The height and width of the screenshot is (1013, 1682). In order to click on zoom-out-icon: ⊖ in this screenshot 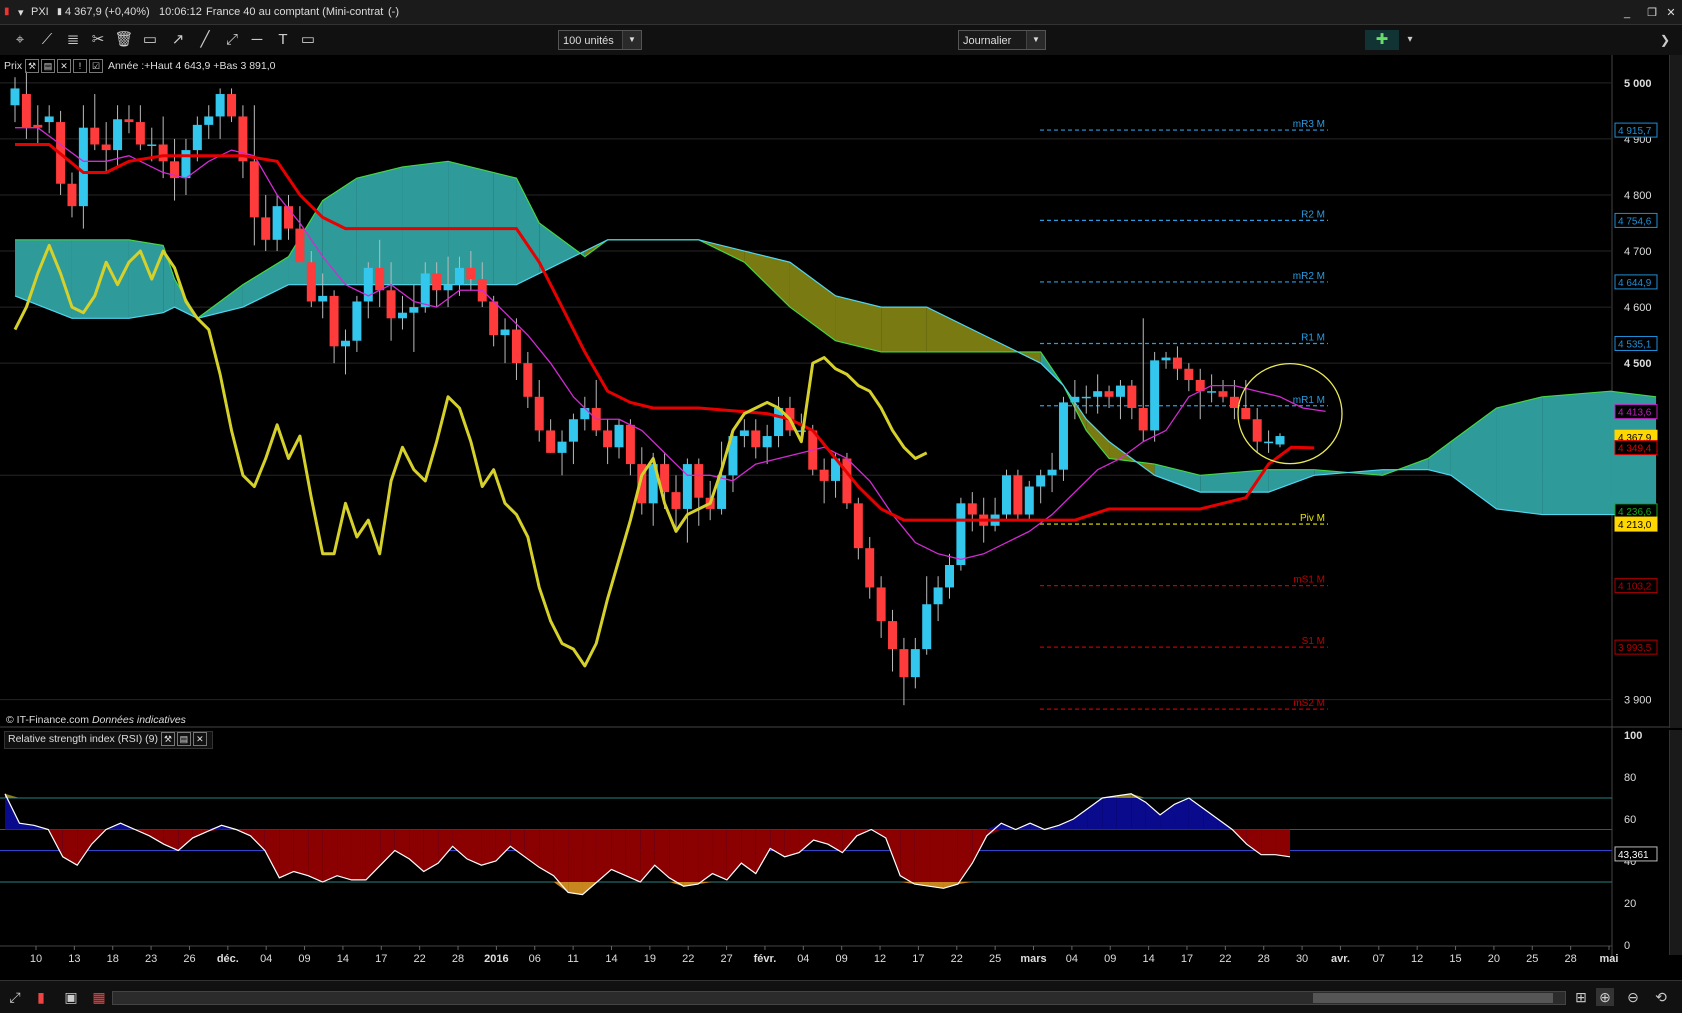, I will do `click(1633, 997)`.